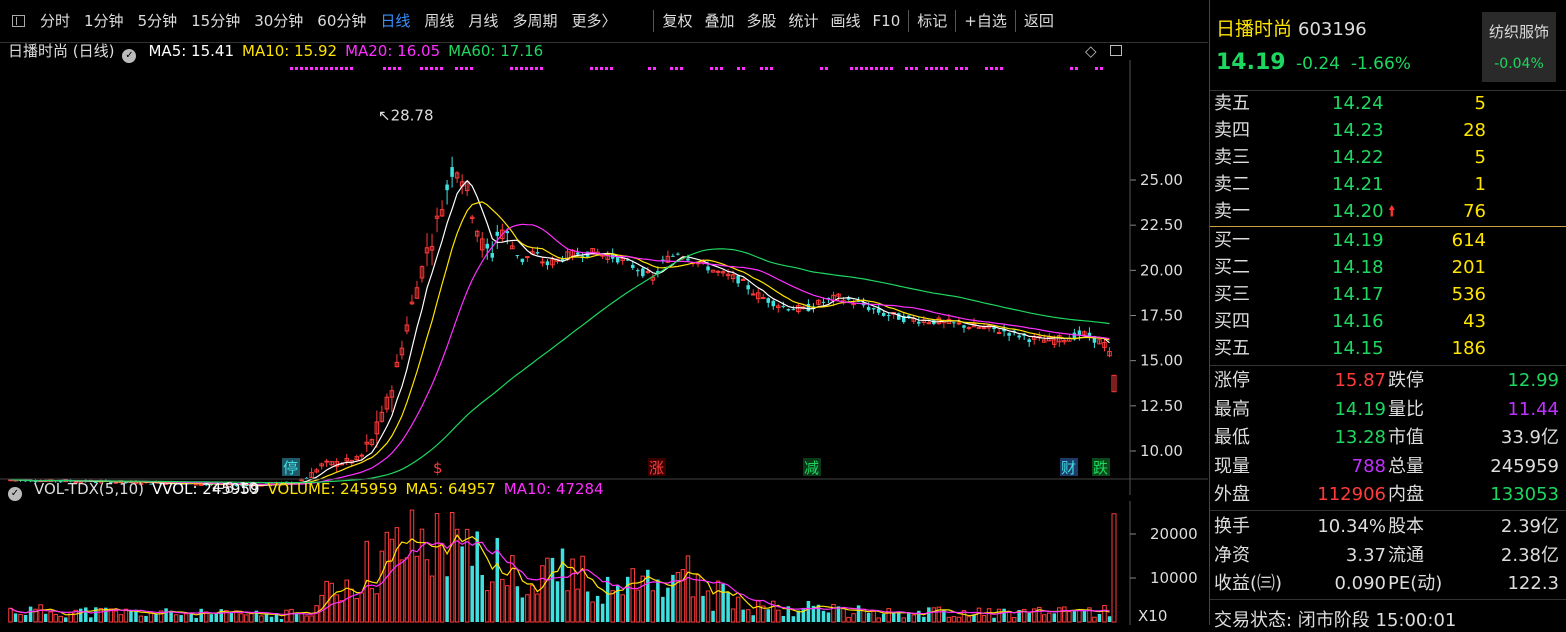 The width and height of the screenshot is (1566, 632). I want to click on toolbar-item-7: 周线, so click(439, 21).